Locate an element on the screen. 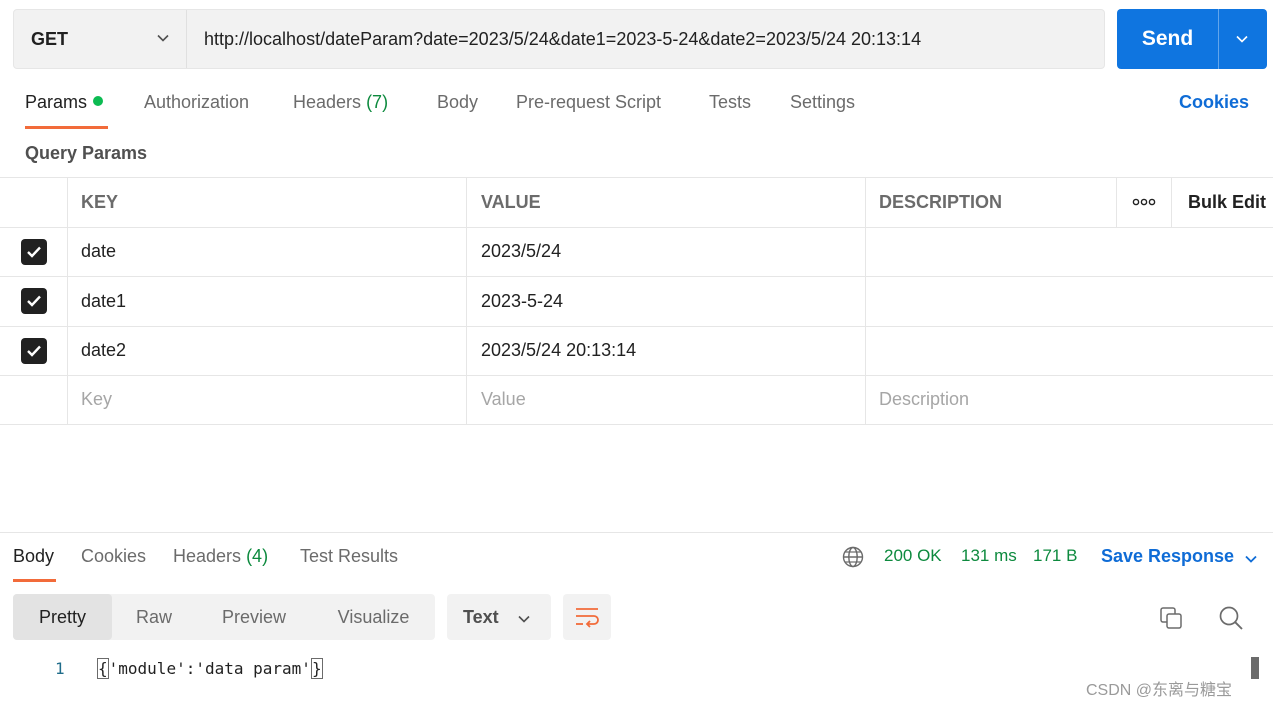 The width and height of the screenshot is (1273, 704). method-select: GET is located at coordinates (100, 39).